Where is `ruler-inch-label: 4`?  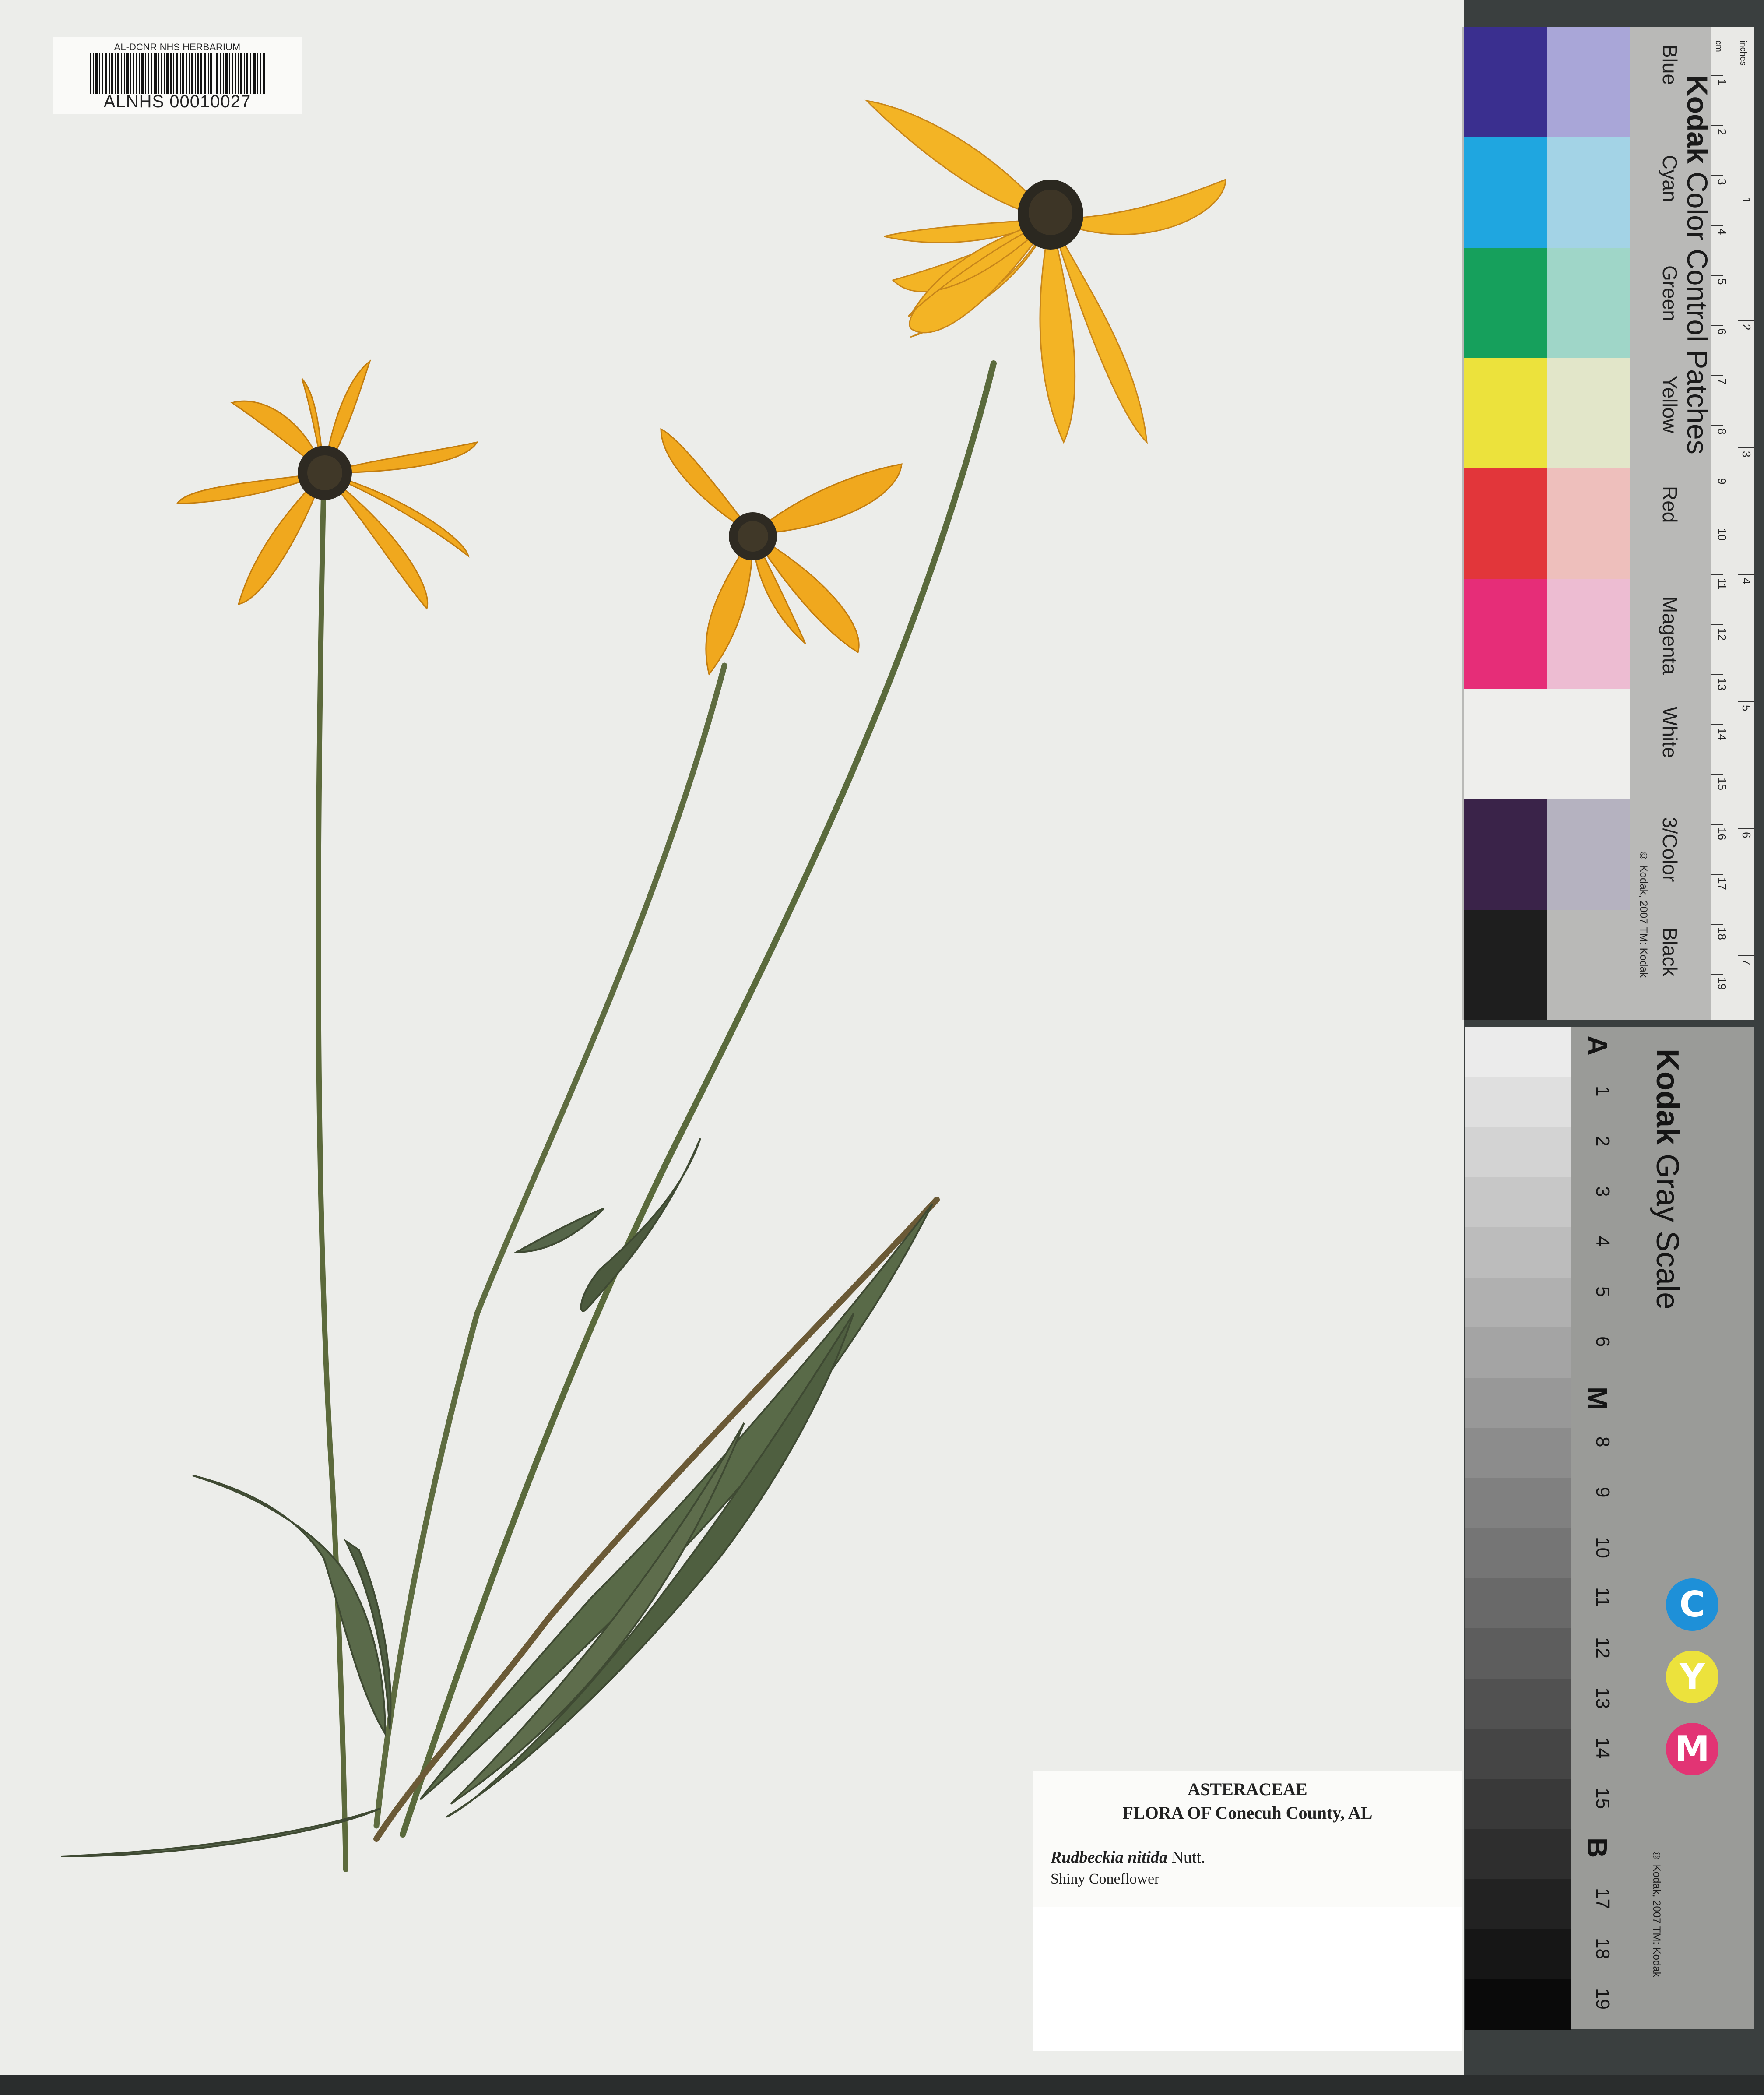 ruler-inch-label: 4 is located at coordinates (1747, 581).